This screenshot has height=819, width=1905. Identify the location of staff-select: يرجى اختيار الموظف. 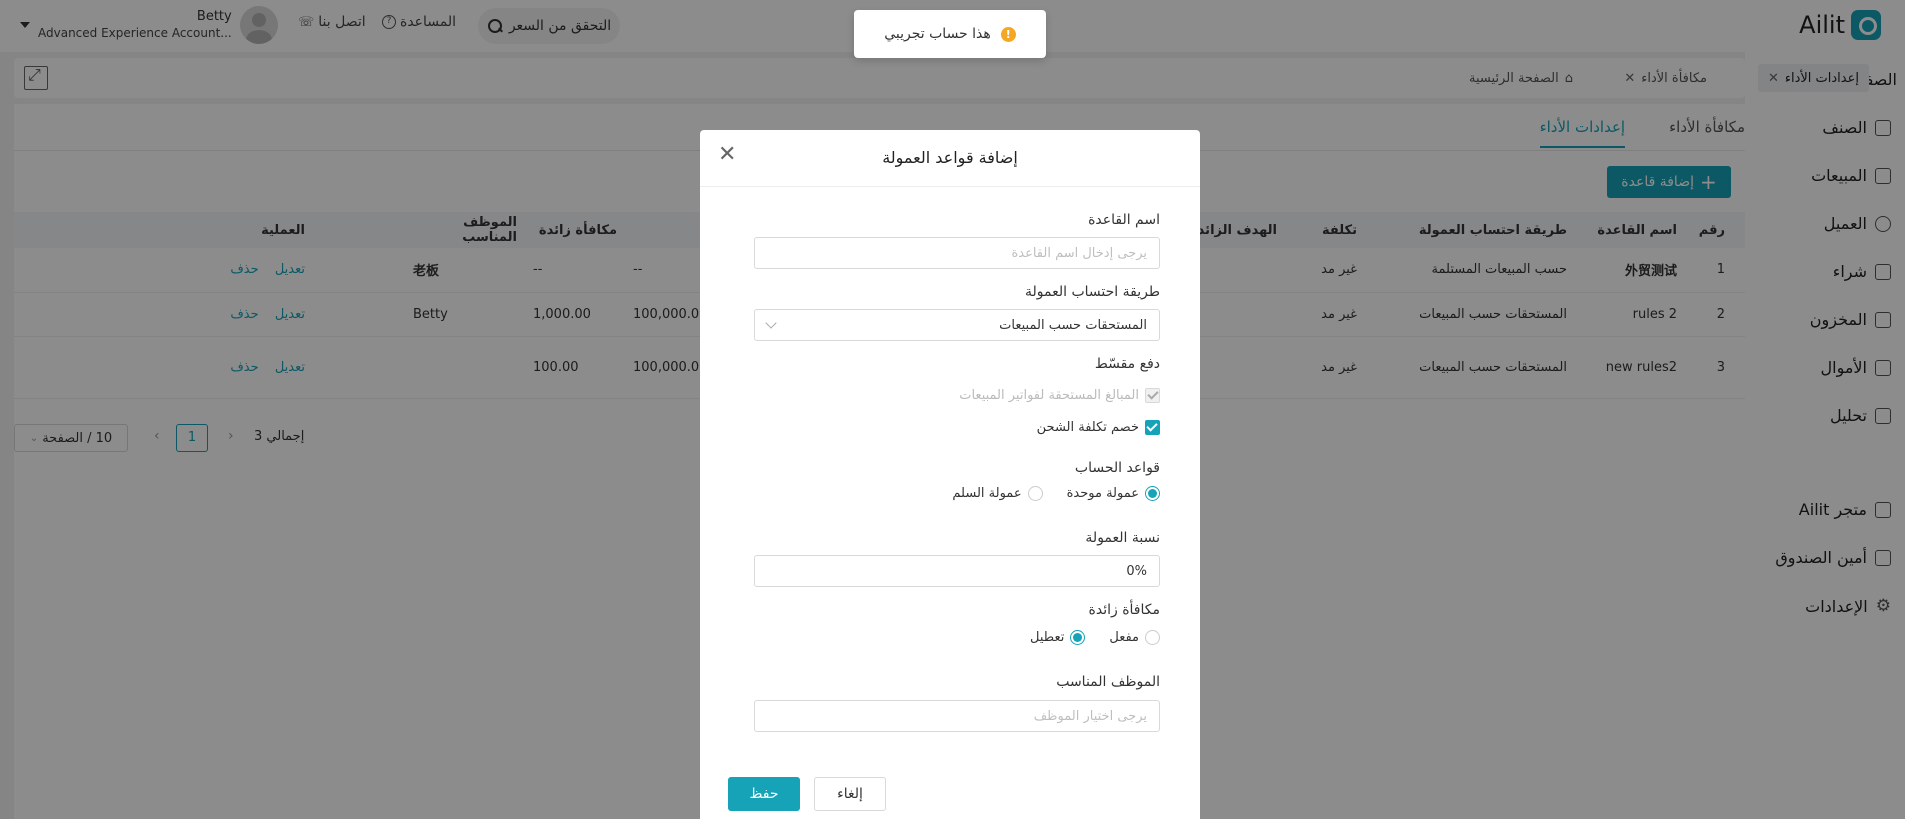
(957, 716).